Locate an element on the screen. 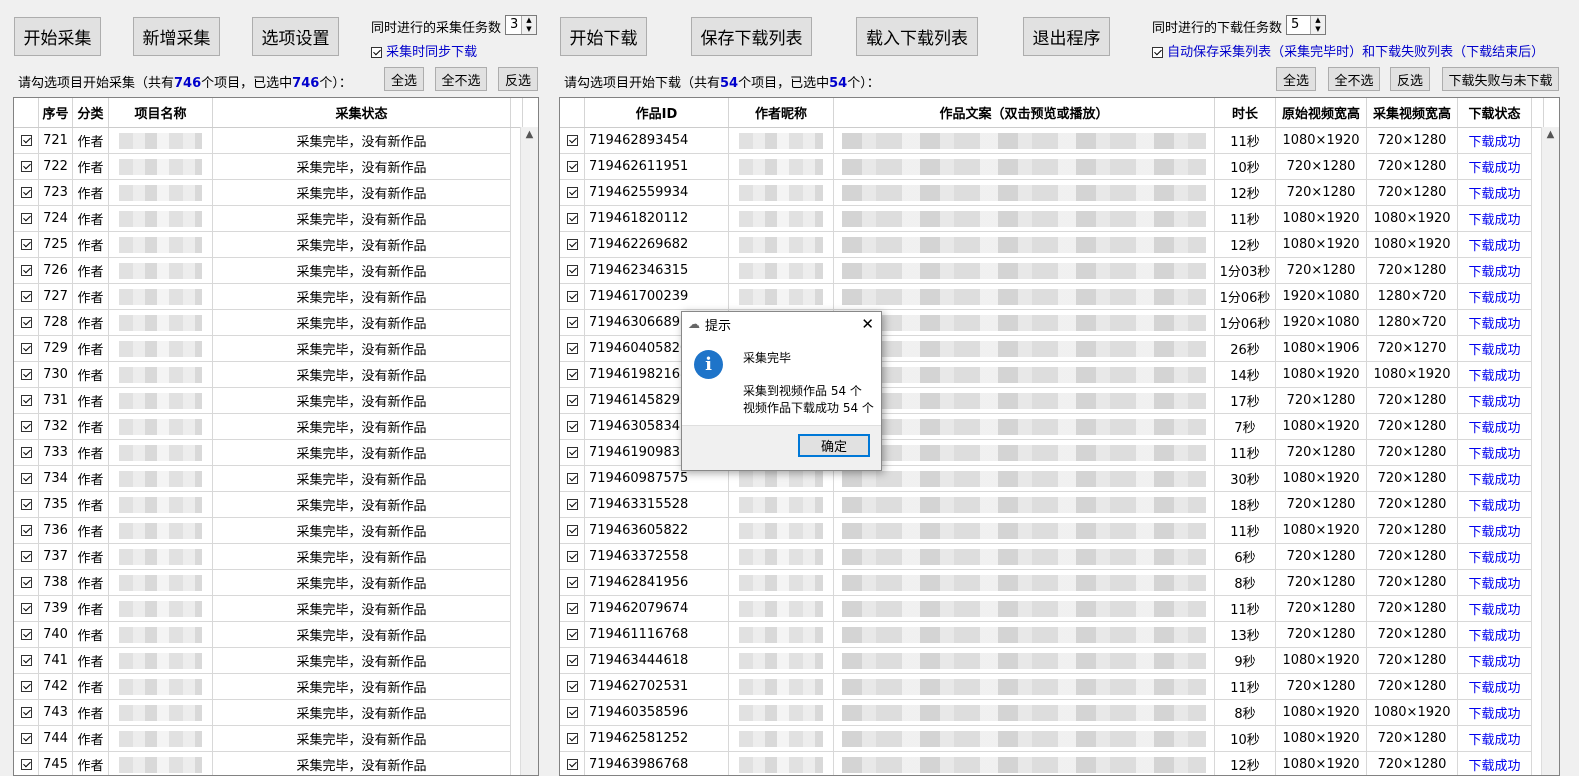 This screenshot has height=776, width=1579. header-type: 分类 is located at coordinates (91, 112).